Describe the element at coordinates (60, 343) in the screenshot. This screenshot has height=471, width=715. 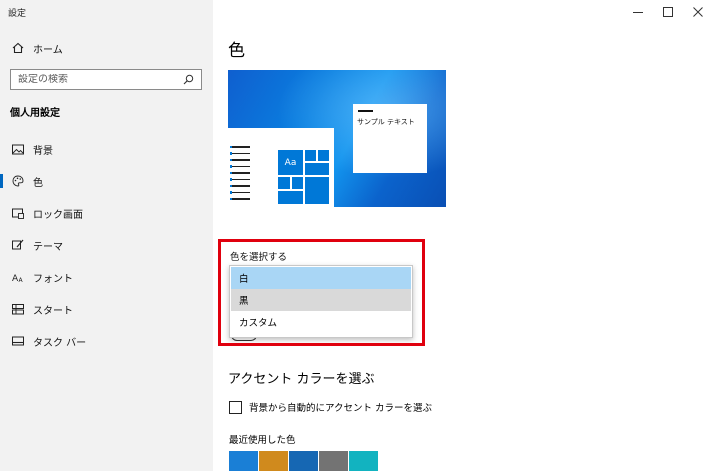
I see `sidebar-item-label: タスク バー` at that location.